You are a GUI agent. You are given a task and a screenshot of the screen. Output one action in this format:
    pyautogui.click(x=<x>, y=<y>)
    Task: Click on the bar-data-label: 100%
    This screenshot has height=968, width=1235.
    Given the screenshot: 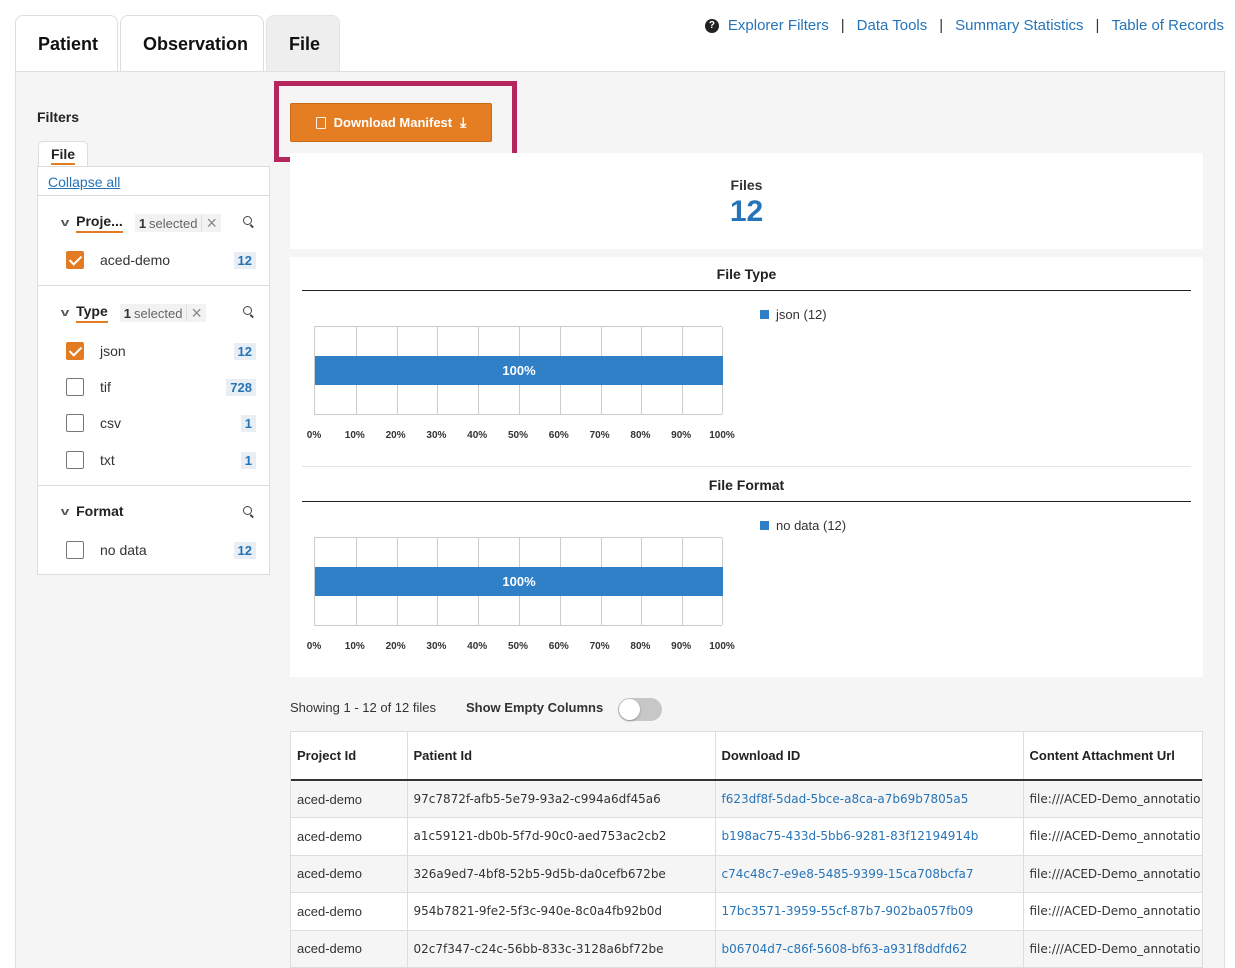 What is the action you would take?
    pyautogui.click(x=519, y=581)
    